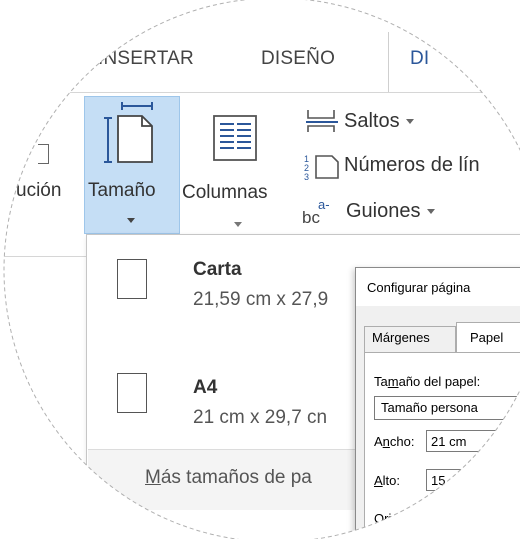  What do you see at coordinates (217, 269) in the screenshot?
I see `size-name: Carta` at bounding box center [217, 269].